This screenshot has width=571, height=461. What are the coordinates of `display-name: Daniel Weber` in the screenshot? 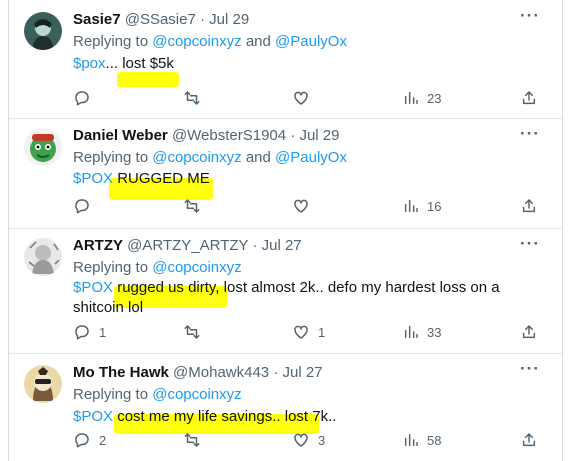 It's located at (120, 135).